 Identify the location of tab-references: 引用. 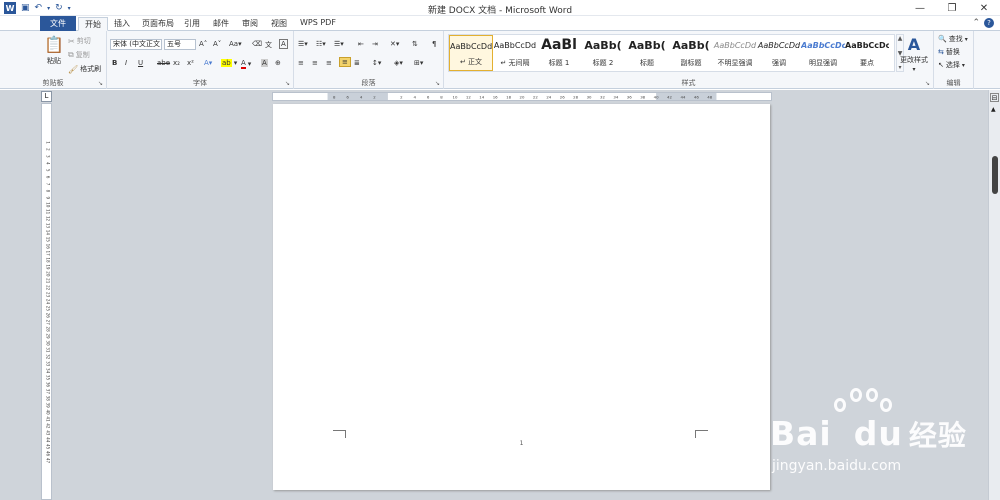
(192, 24).